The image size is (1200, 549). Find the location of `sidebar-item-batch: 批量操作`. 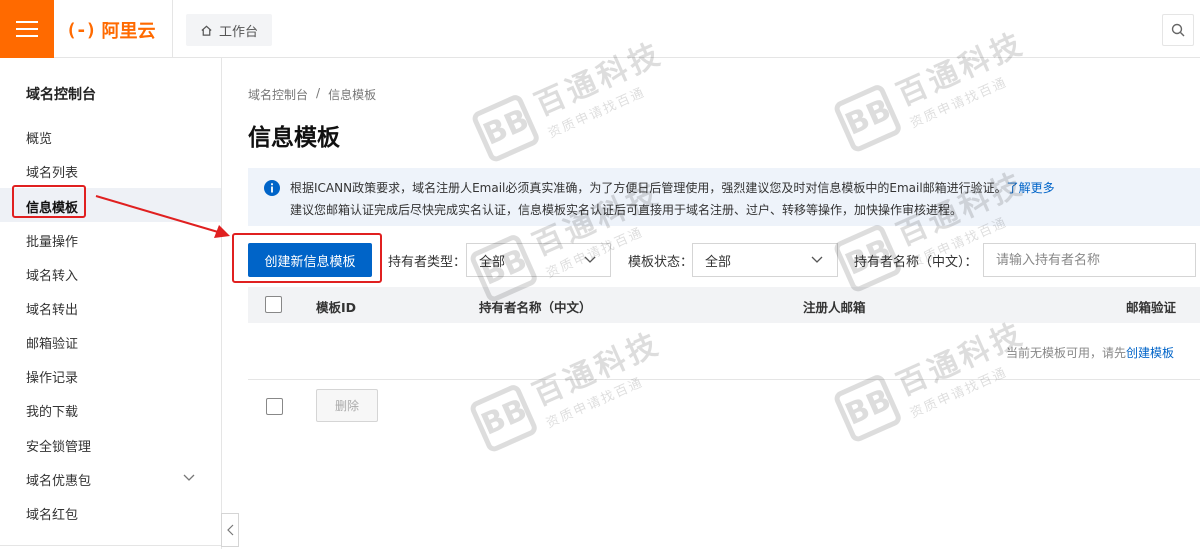

sidebar-item-batch: 批量操作 is located at coordinates (52, 240).